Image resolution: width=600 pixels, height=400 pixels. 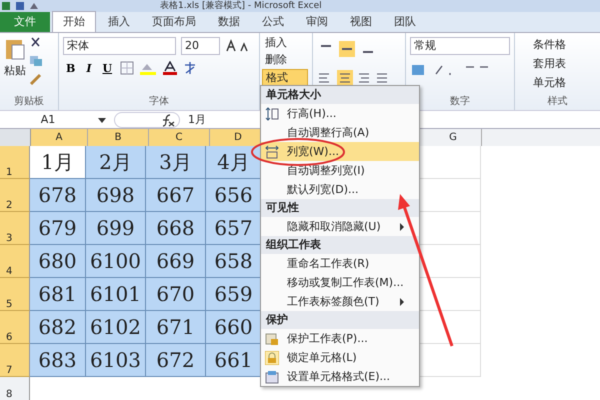 I want to click on menu-item: 隐藏和取消隐藏(U), so click(x=340, y=226).